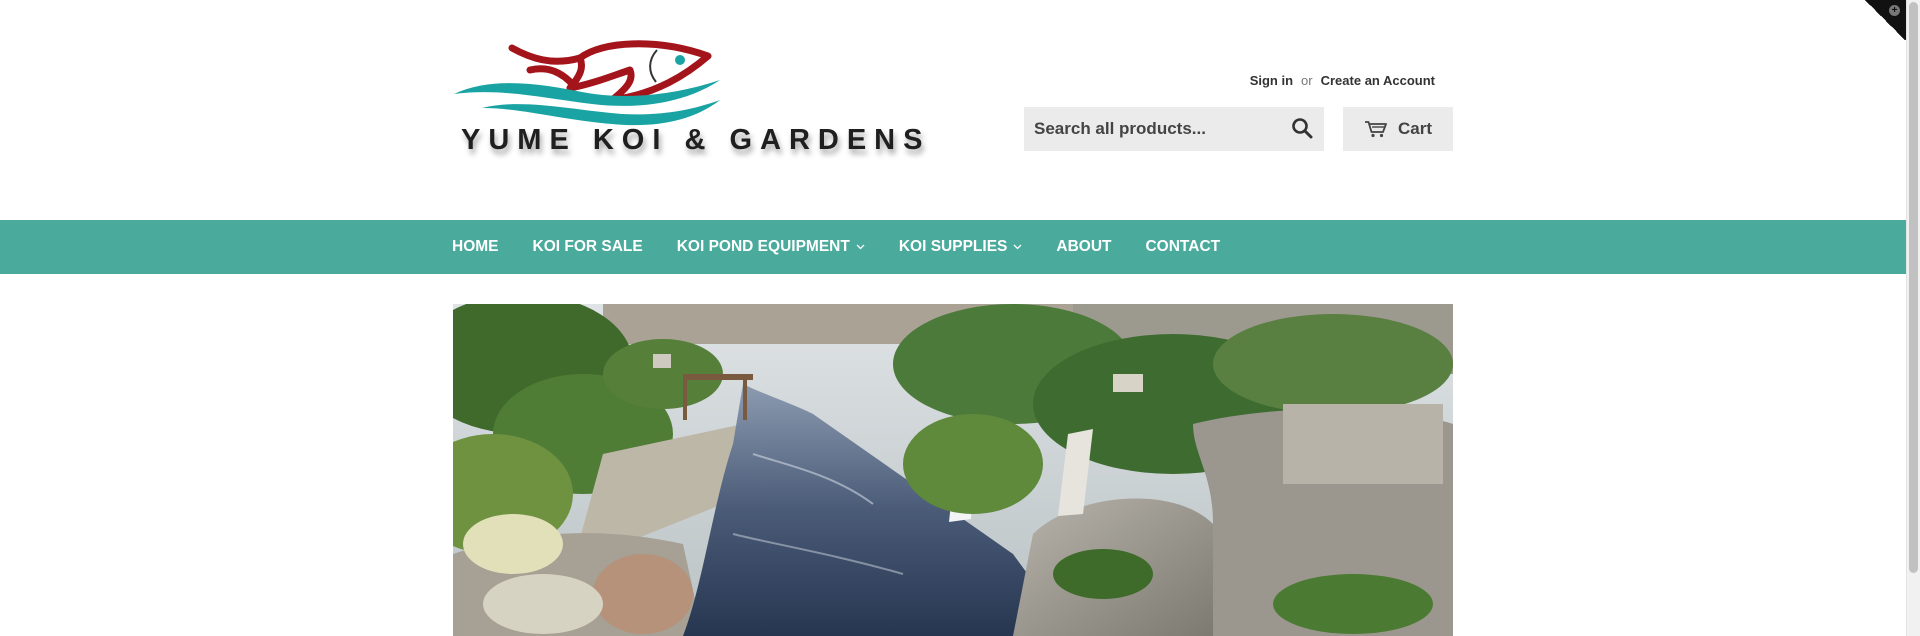 The image size is (1920, 636). What do you see at coordinates (1149, 129) in the screenshot?
I see `search-input` at bounding box center [1149, 129].